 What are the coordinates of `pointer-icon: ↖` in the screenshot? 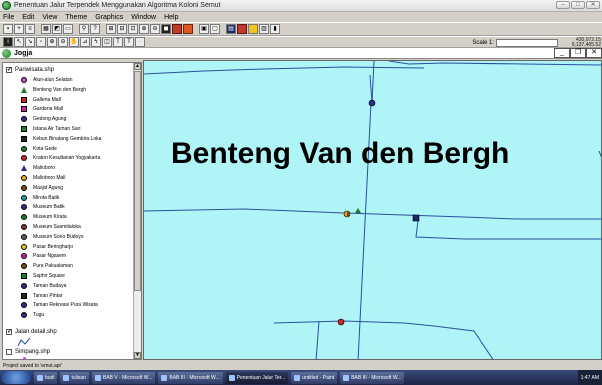 It's located at (19, 42).